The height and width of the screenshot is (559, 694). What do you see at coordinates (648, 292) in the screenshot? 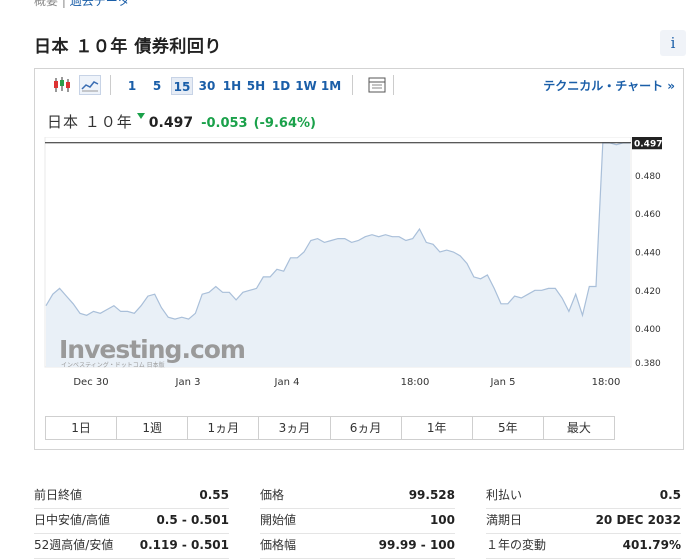
I see `y-tick-label: 0.420` at bounding box center [648, 292].